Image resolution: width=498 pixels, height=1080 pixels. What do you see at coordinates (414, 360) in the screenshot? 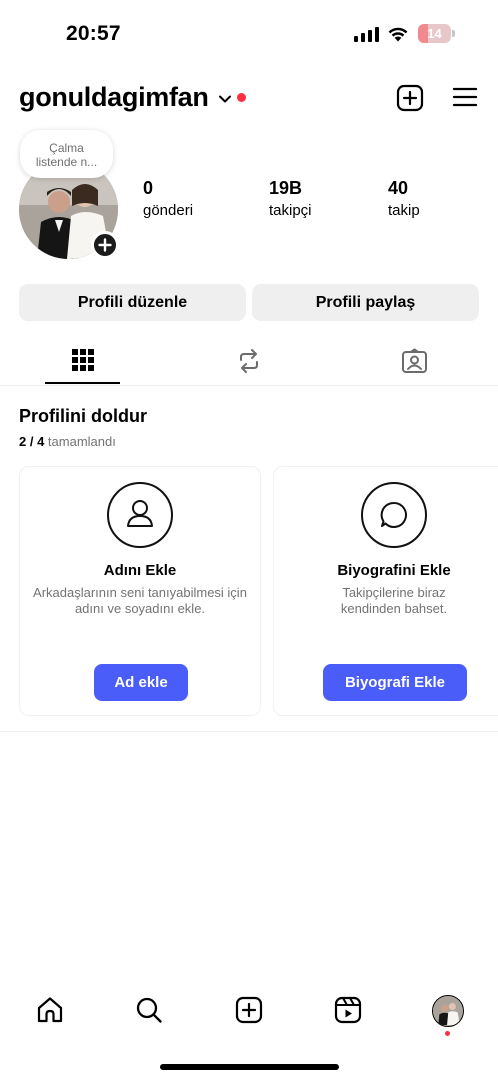
I see `tagged-icon` at bounding box center [414, 360].